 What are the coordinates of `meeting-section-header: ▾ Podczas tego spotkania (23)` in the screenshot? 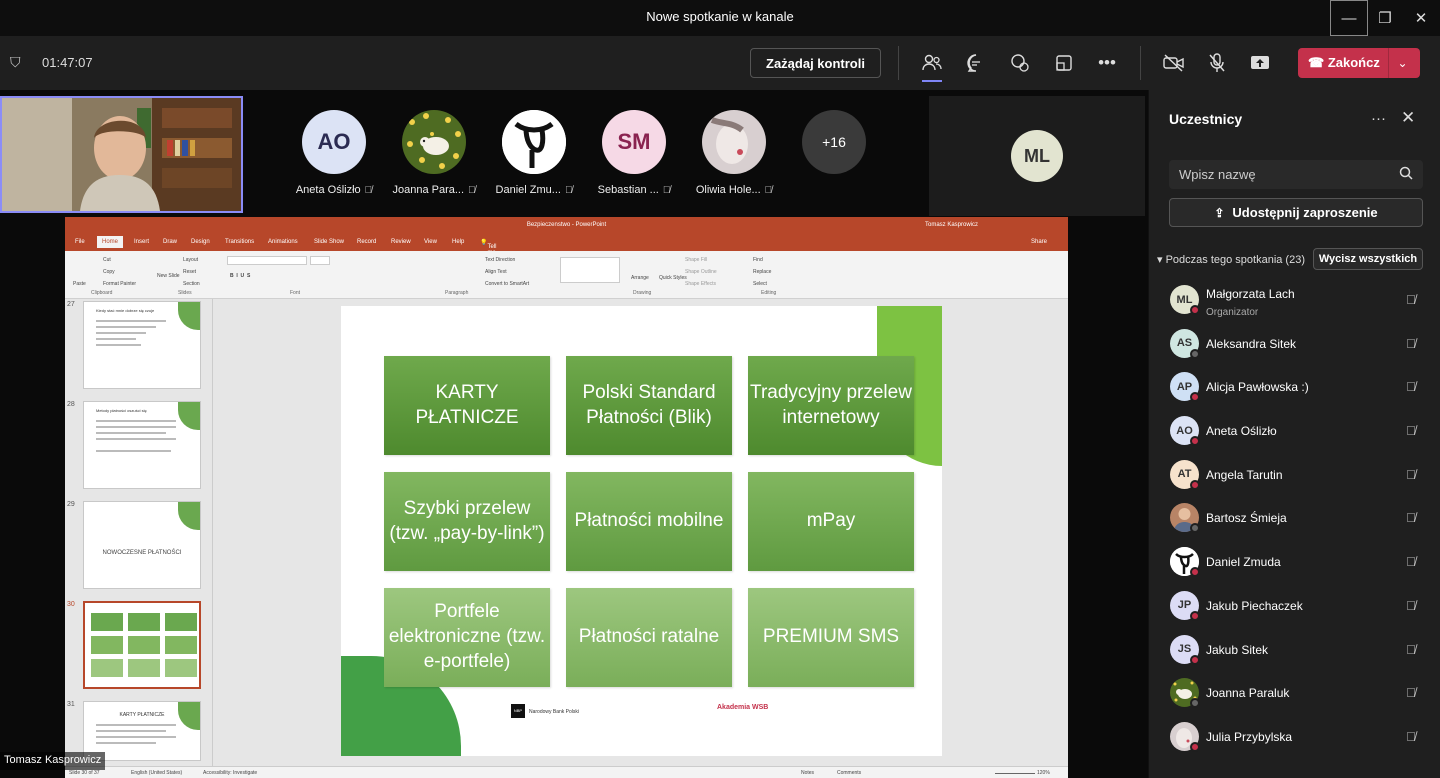 It's located at (1231, 259).